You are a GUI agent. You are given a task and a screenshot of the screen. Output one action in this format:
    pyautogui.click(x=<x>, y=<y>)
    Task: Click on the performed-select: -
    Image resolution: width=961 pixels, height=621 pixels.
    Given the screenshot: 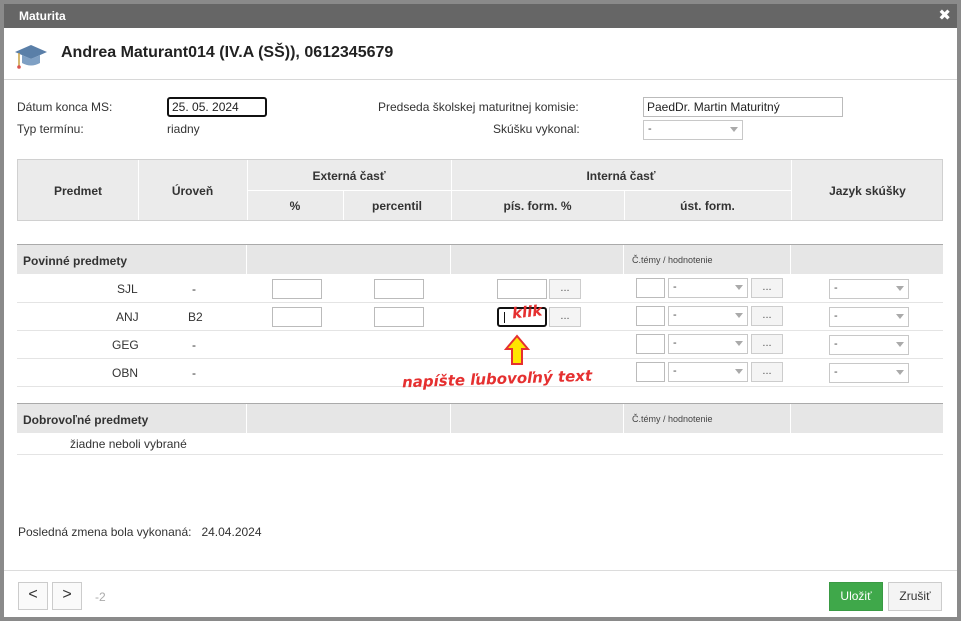 What is the action you would take?
    pyautogui.click(x=693, y=130)
    